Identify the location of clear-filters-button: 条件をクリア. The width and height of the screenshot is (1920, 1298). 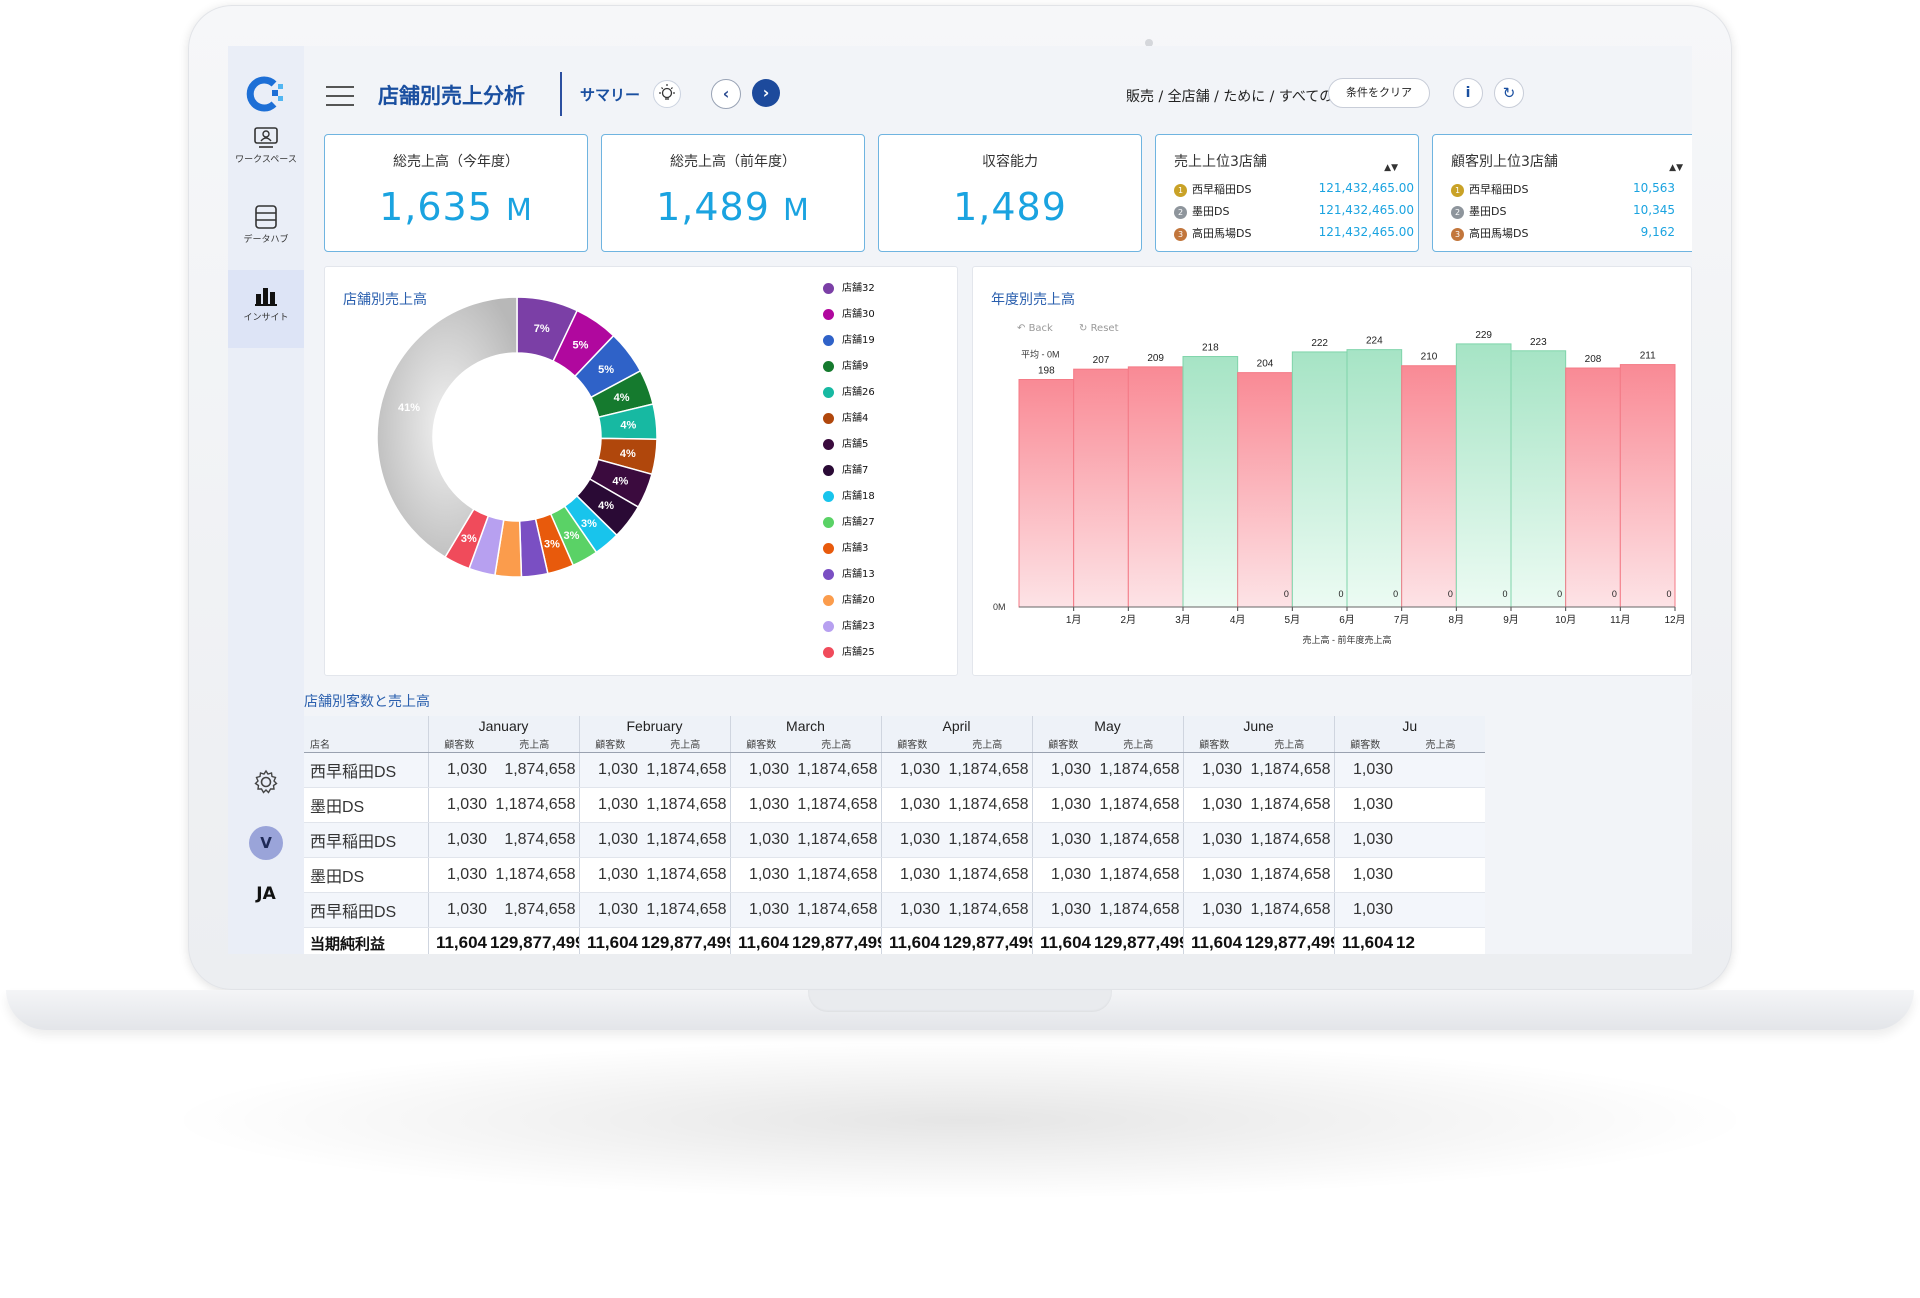
(1379, 93).